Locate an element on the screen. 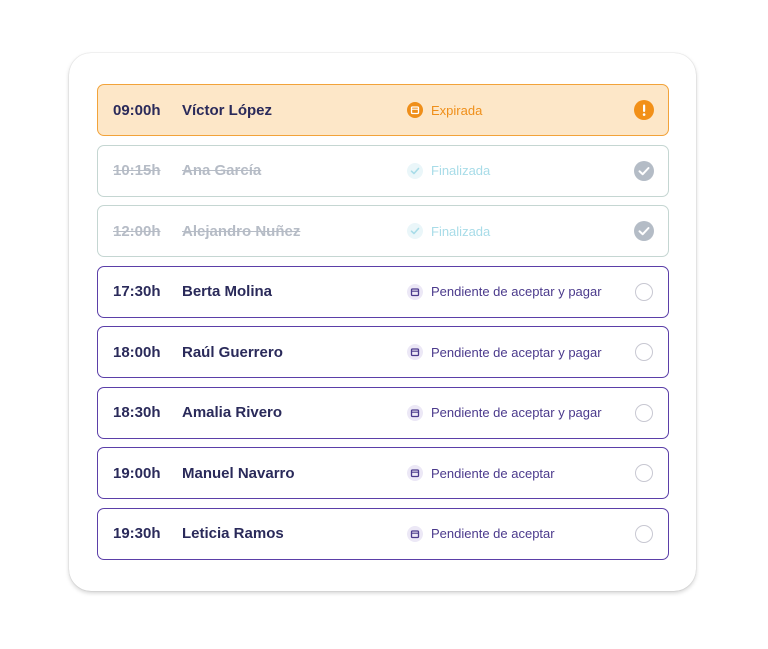 Image resolution: width=768 pixels, height=649 pixels. appointment-time: 19:00h is located at coordinates (137, 473).